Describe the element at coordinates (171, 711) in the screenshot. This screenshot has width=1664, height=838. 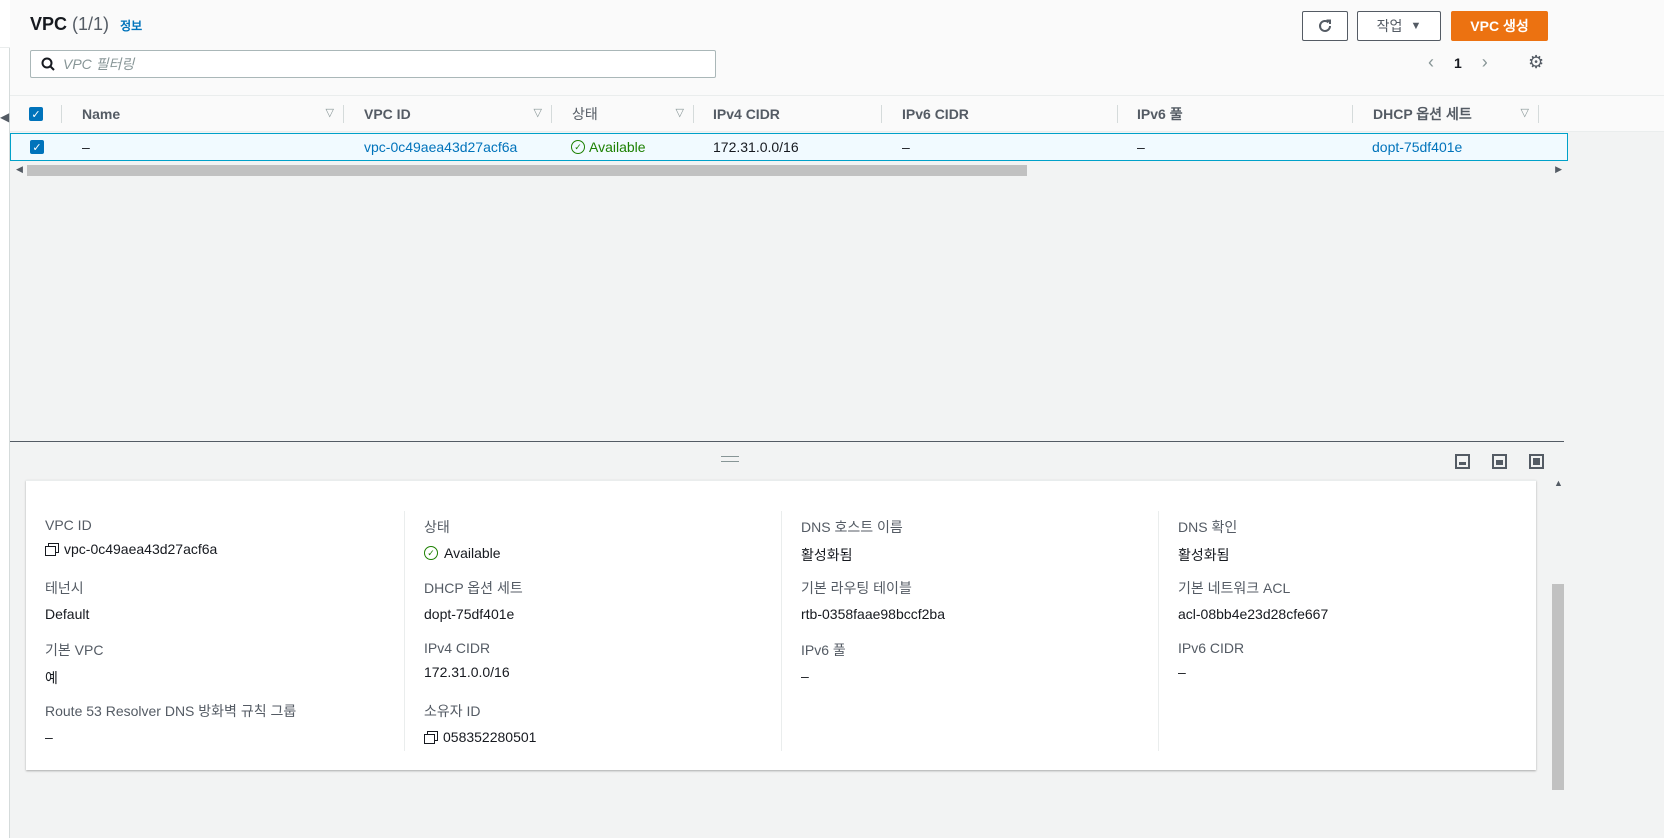
I see `detail-label: Route 53 Resolver DNS 방화벽 규칙 그룹` at that location.